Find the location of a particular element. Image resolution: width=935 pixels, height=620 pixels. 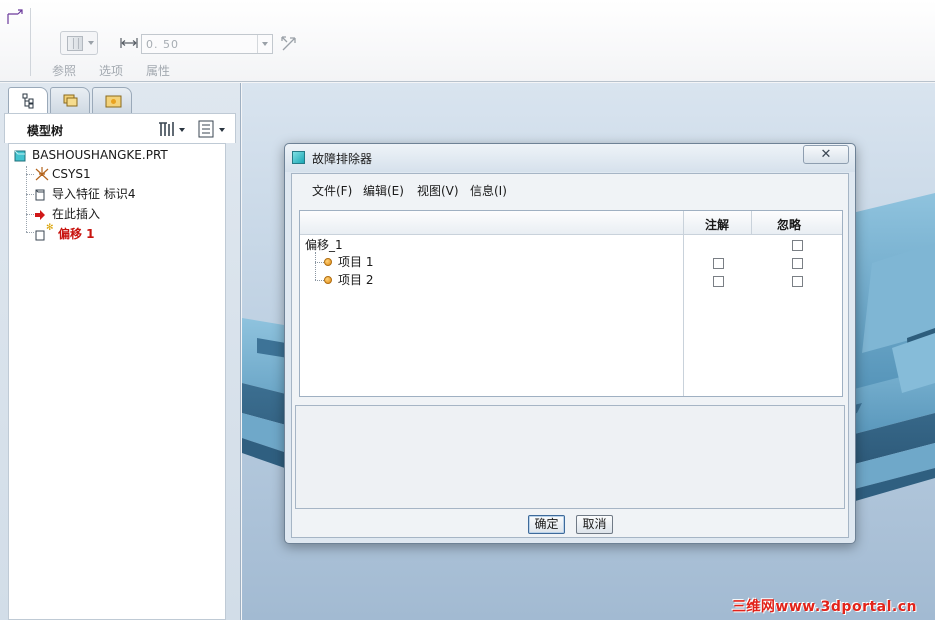

tree-item-label: 导入特征 标识4 is located at coordinates (94, 194).